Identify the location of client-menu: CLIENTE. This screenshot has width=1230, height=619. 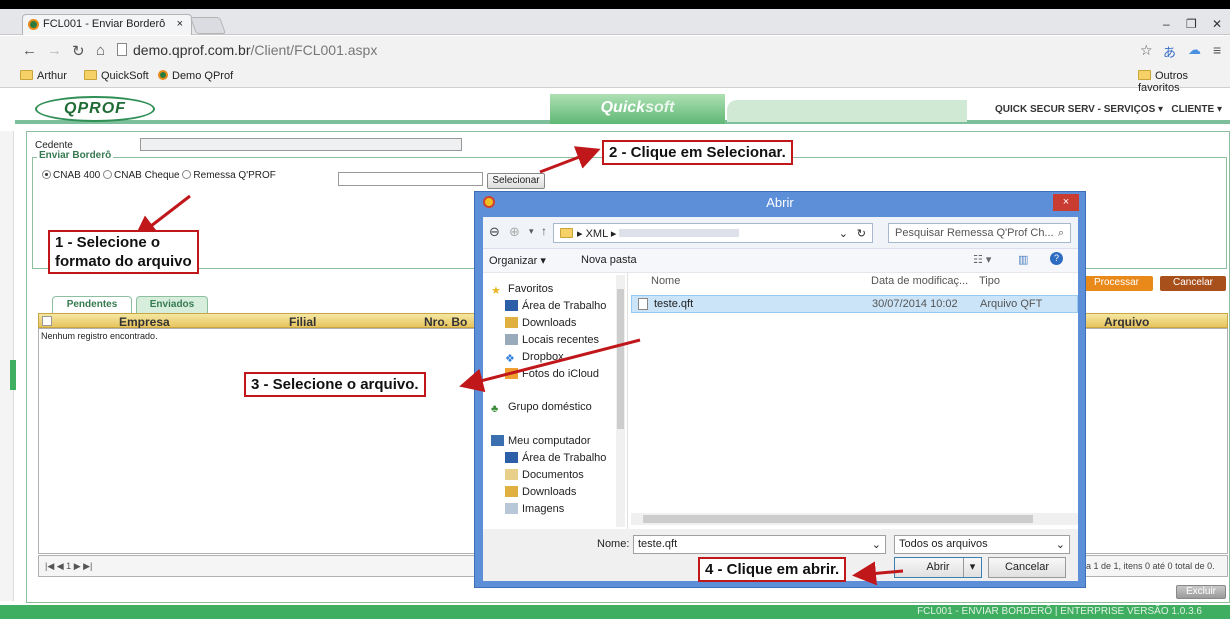
(1192, 109).